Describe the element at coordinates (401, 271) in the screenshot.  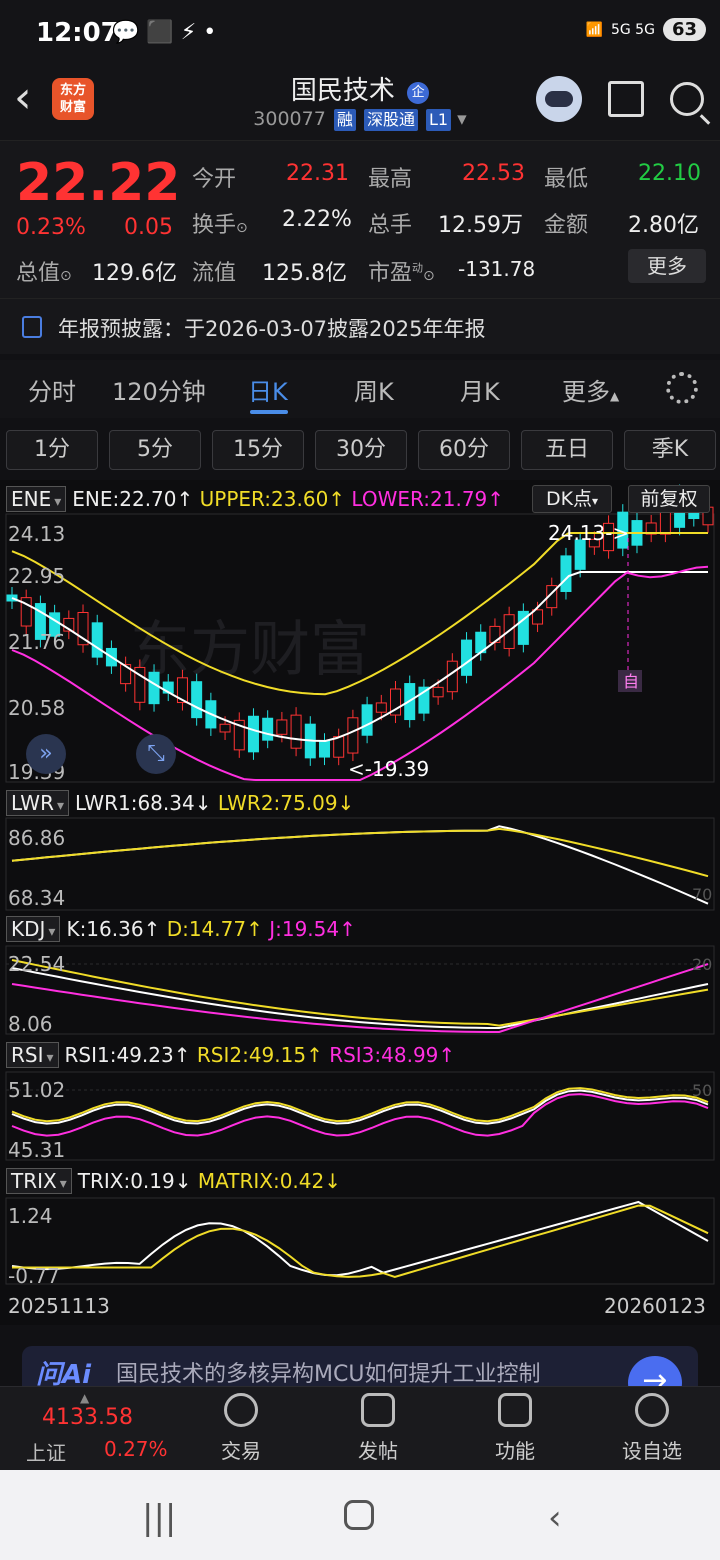
I see `pe-label: 市盈动⊙` at that location.